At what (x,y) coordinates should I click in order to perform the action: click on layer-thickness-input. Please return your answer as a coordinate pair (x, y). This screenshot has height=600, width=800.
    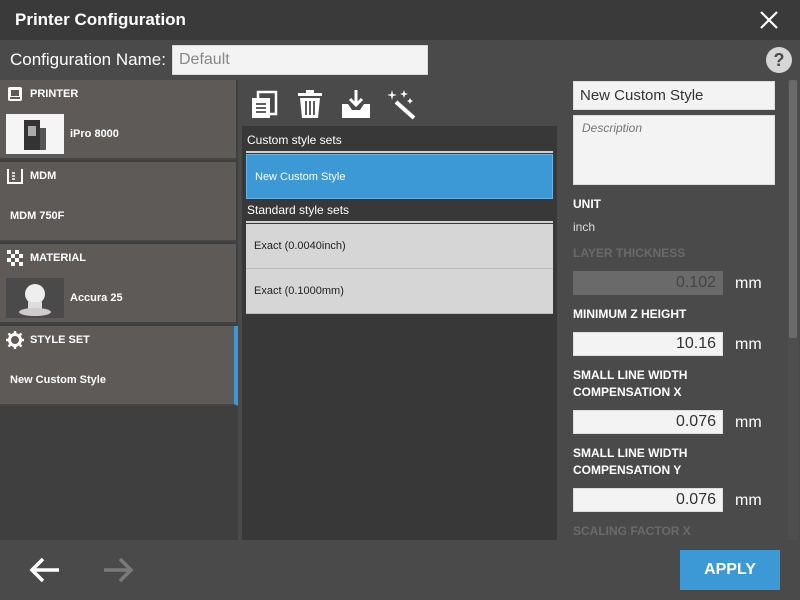
    Looking at the image, I should click on (648, 283).